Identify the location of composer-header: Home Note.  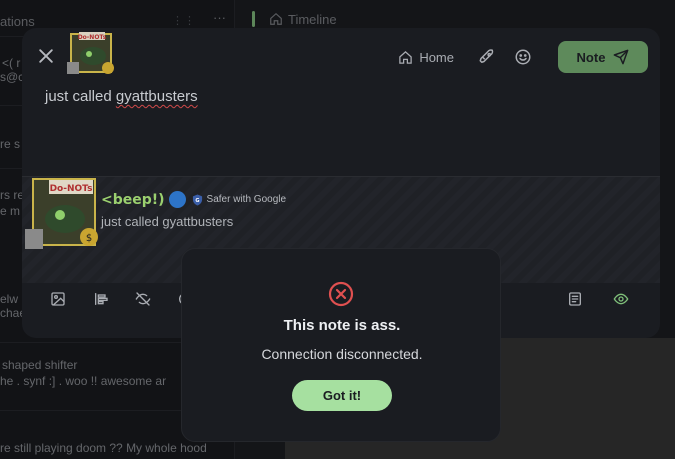
(523, 57).